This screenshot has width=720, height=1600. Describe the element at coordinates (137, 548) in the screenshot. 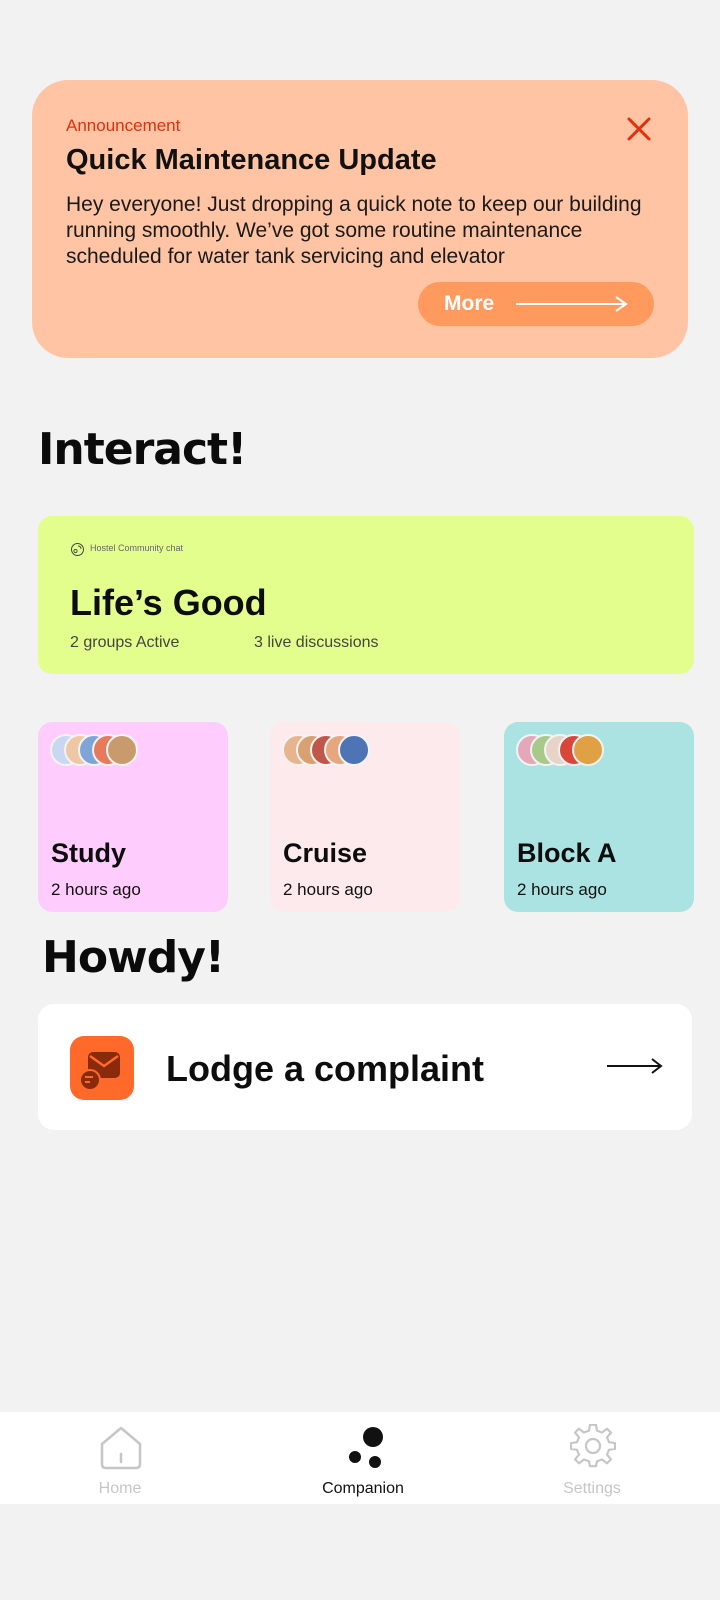

I see `community-chat-label: Hostel Community chat` at that location.